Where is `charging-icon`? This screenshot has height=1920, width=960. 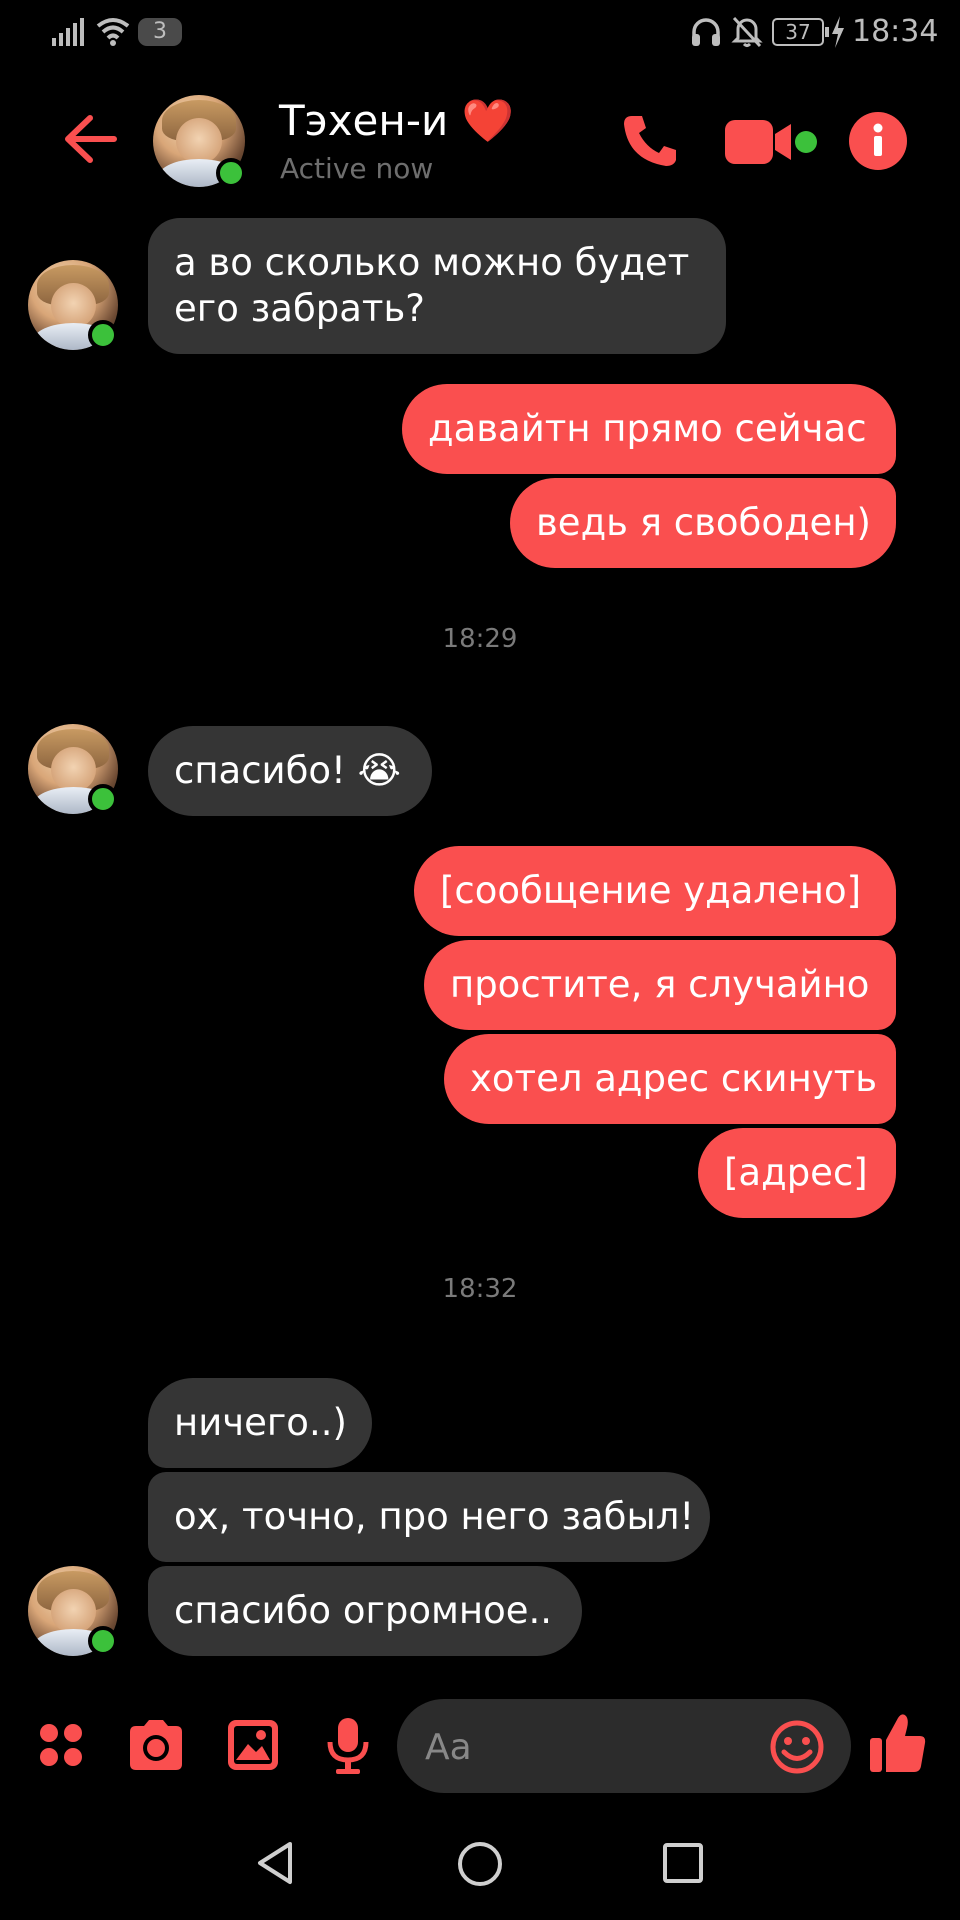
charging-icon is located at coordinates (838, 32).